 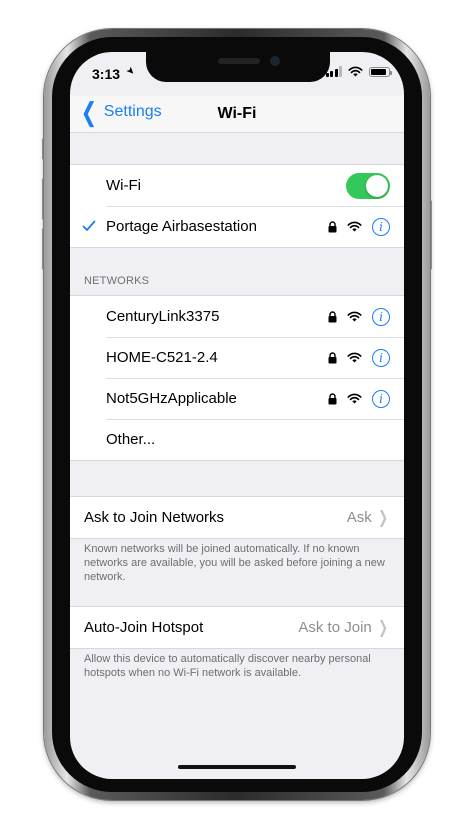 What do you see at coordinates (130, 71) in the screenshot?
I see `location-icon: ➤` at bounding box center [130, 71].